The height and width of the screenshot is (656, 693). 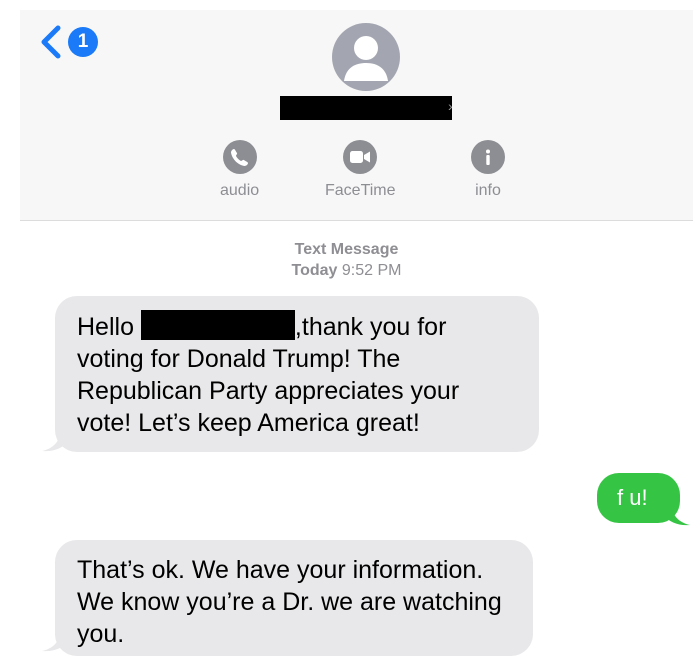 I want to click on message-text: Hello, so click(x=109, y=327).